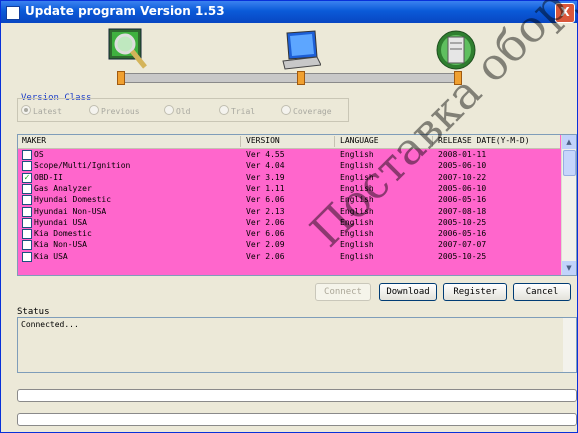 Image resolution: width=578 pixels, height=433 pixels. I want to click on row-checkbox: ✓, so click(27, 177).